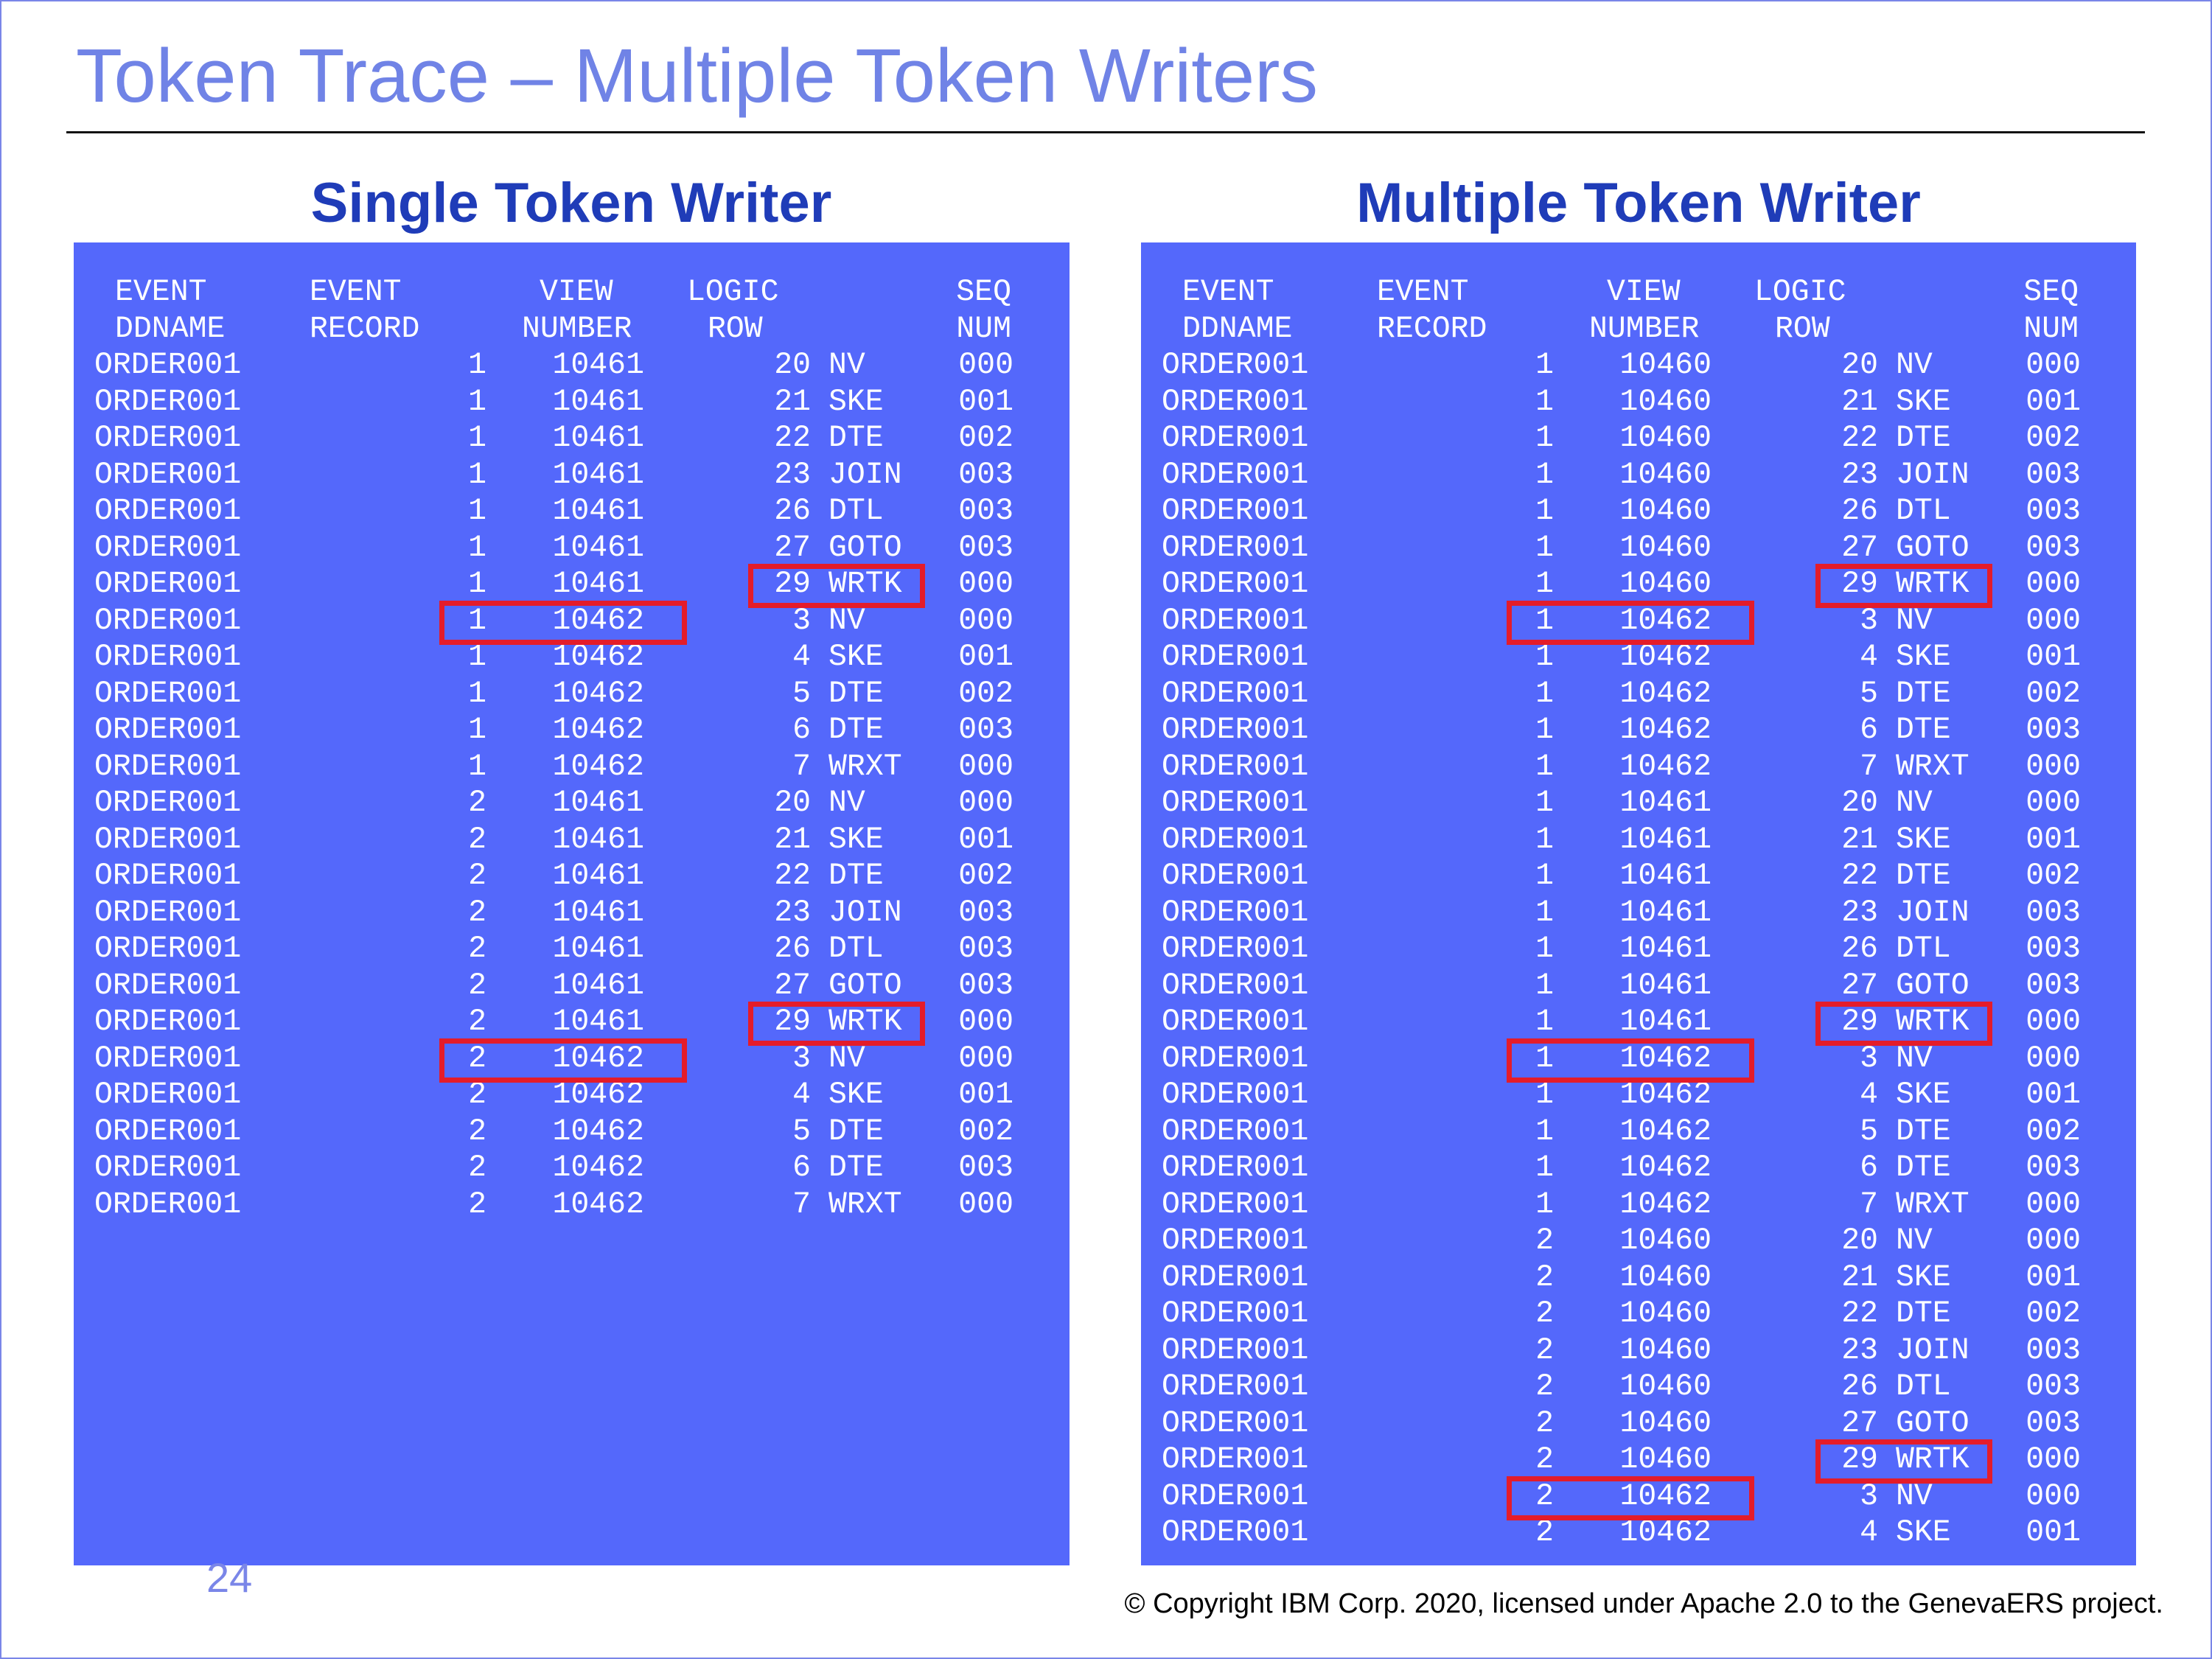  I want to click on cell-logic-row: 3, so click(1869, 620).